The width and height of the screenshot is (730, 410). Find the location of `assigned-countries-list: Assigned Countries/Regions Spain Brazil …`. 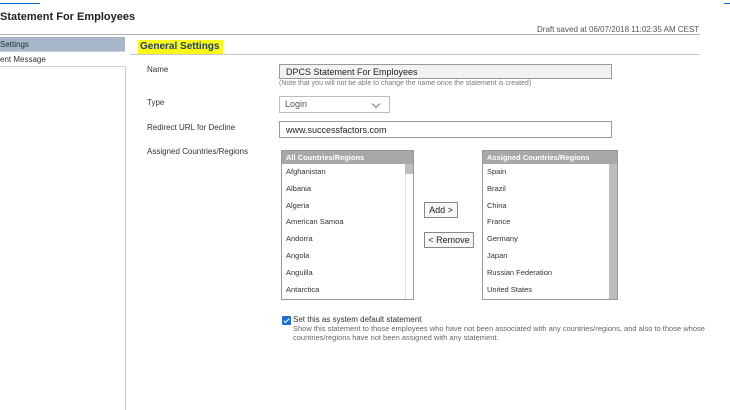

assigned-countries-list: Assigned Countries/Regions Spain Brazil … is located at coordinates (550, 225).